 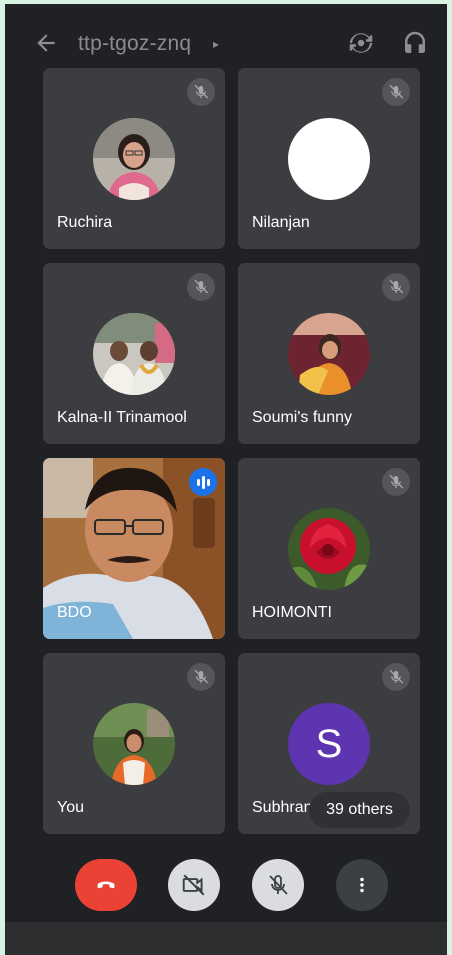 What do you see at coordinates (216, 44) in the screenshot?
I see `meeting-info-caret-icon: ▸` at bounding box center [216, 44].